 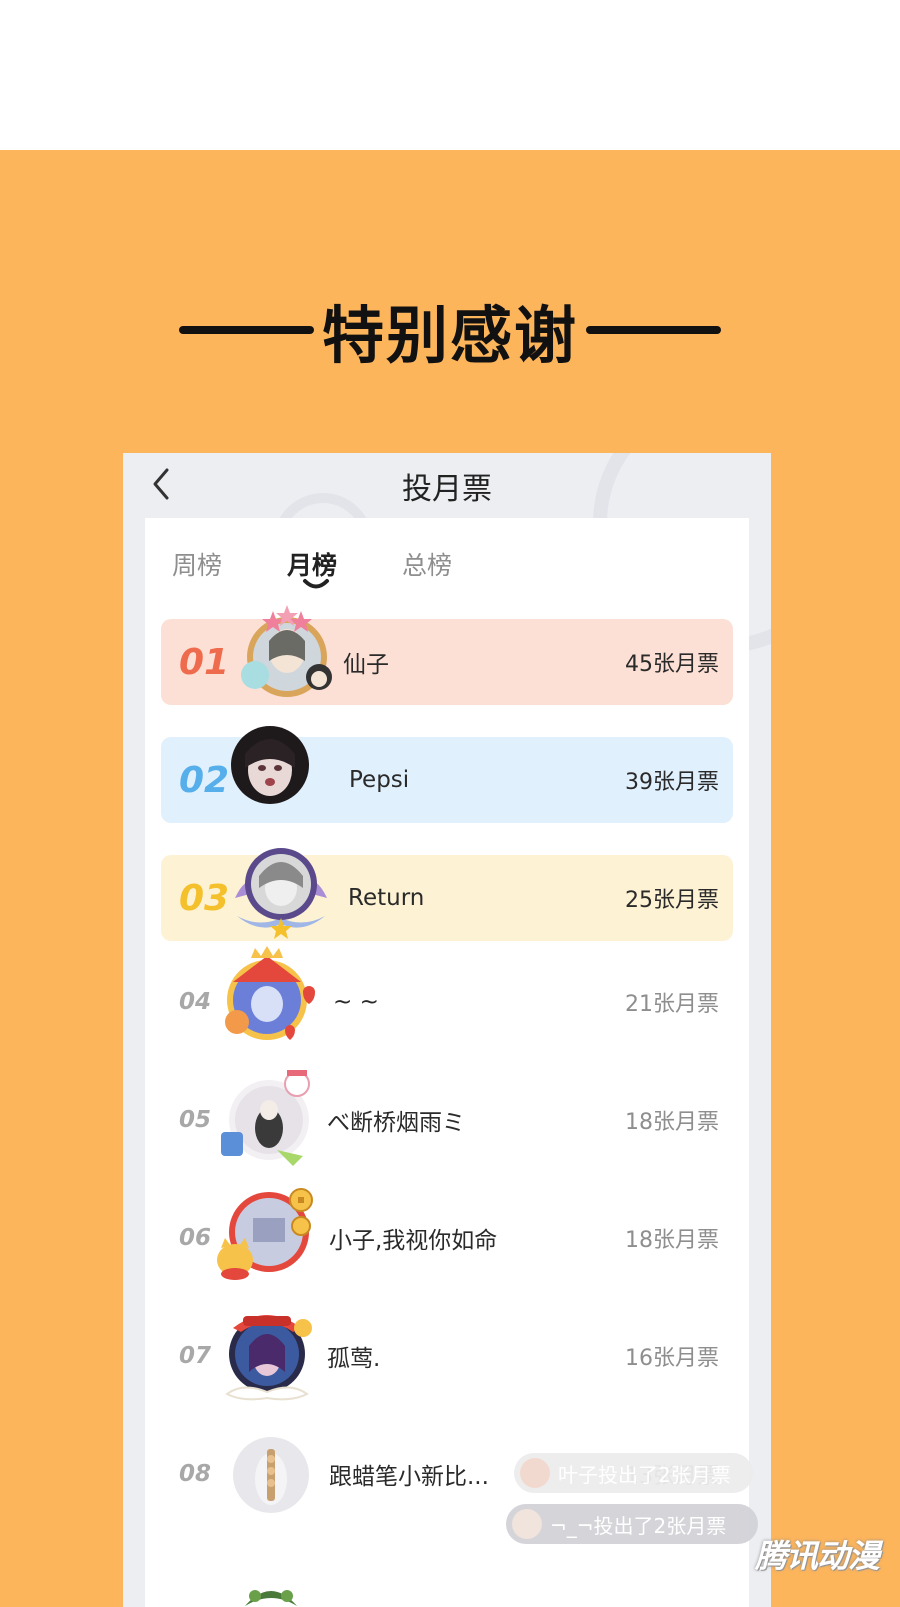 What do you see at coordinates (672, 782) in the screenshot?
I see `vote-count: 39张月票` at bounding box center [672, 782].